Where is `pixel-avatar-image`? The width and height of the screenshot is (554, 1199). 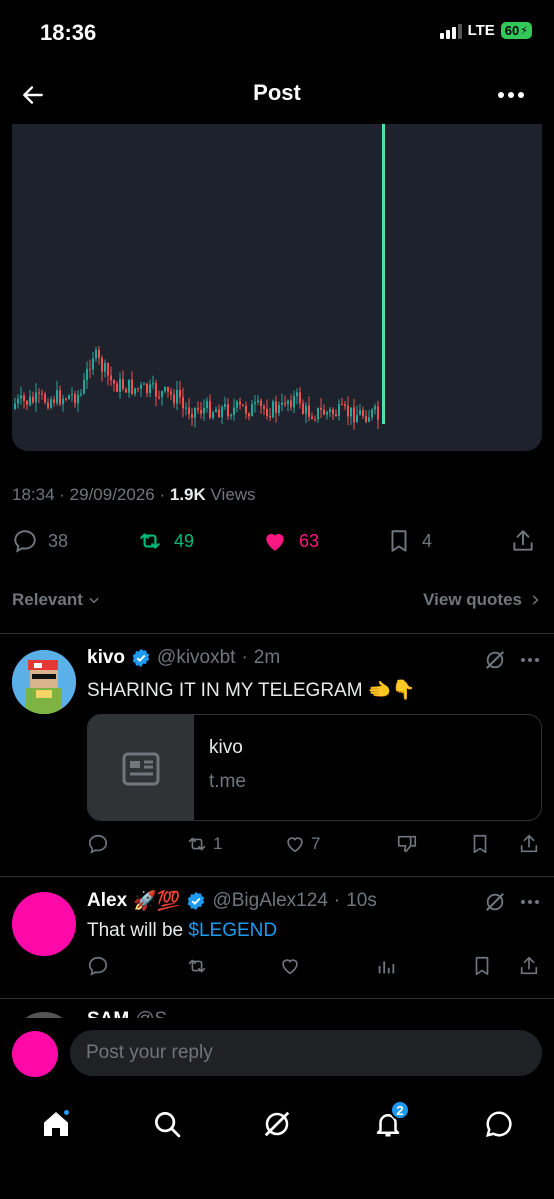 pixel-avatar-image is located at coordinates (44, 682).